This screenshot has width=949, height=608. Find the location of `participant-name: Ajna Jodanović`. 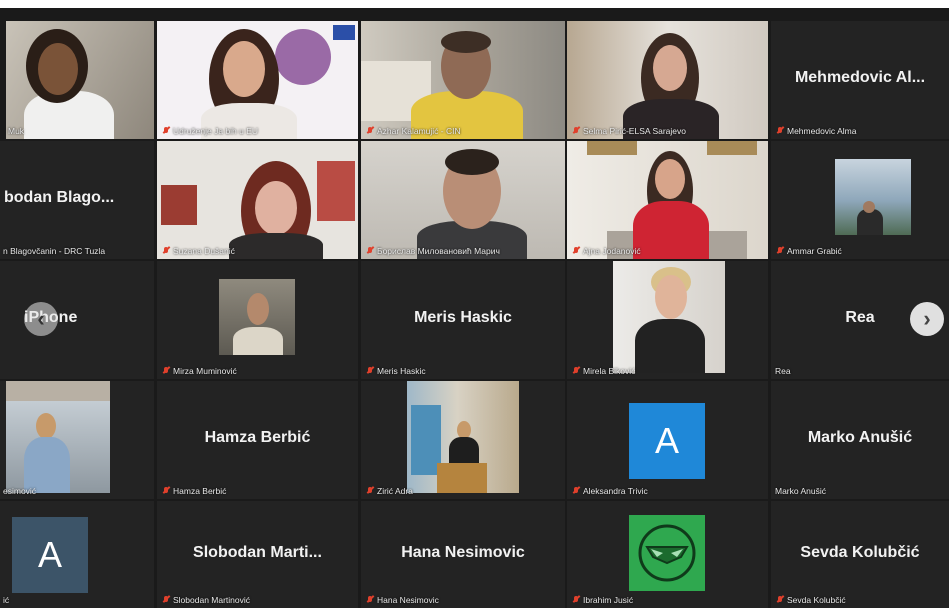

participant-name: Ajna Jodanović is located at coordinates (612, 251).